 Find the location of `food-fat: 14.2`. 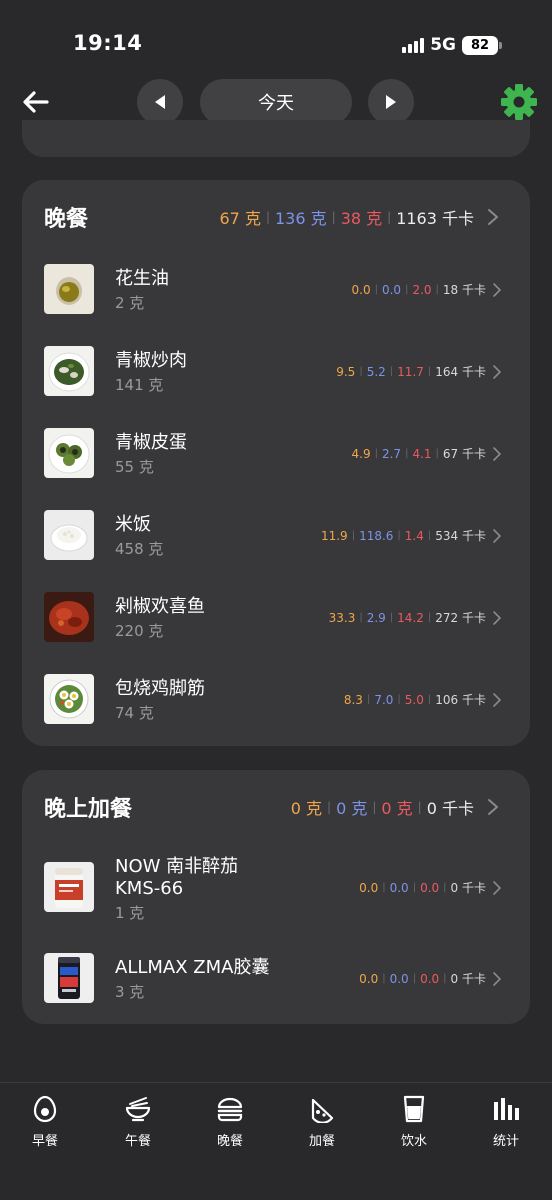

food-fat: 14.2 is located at coordinates (410, 617).